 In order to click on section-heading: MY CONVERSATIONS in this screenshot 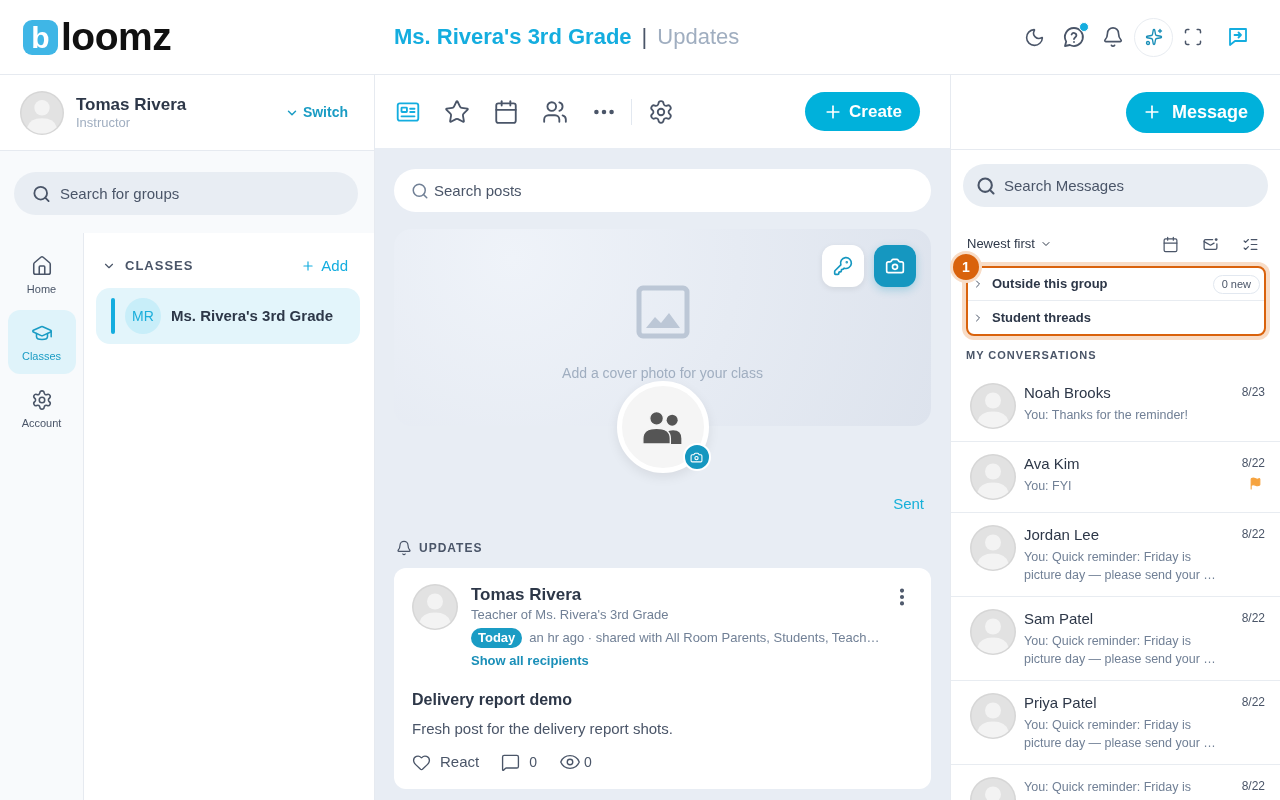, I will do `click(1031, 355)`.